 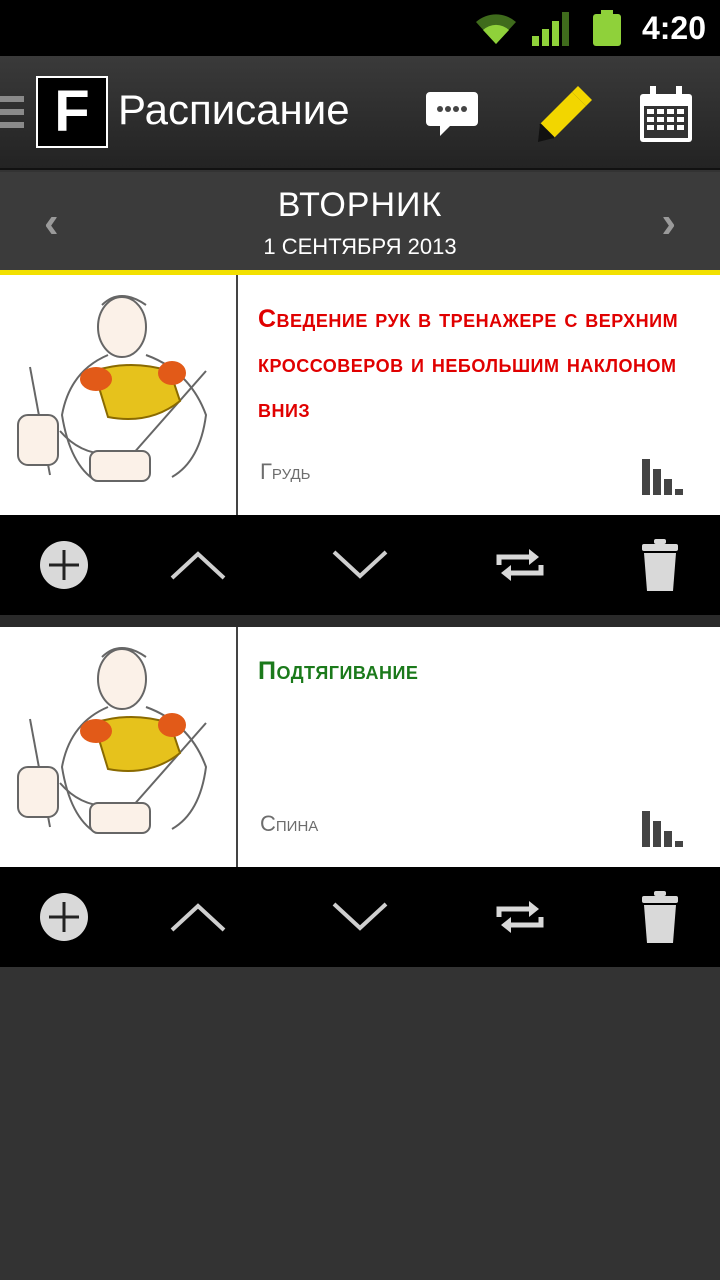 What do you see at coordinates (607, 28) in the screenshot?
I see `battery-icon` at bounding box center [607, 28].